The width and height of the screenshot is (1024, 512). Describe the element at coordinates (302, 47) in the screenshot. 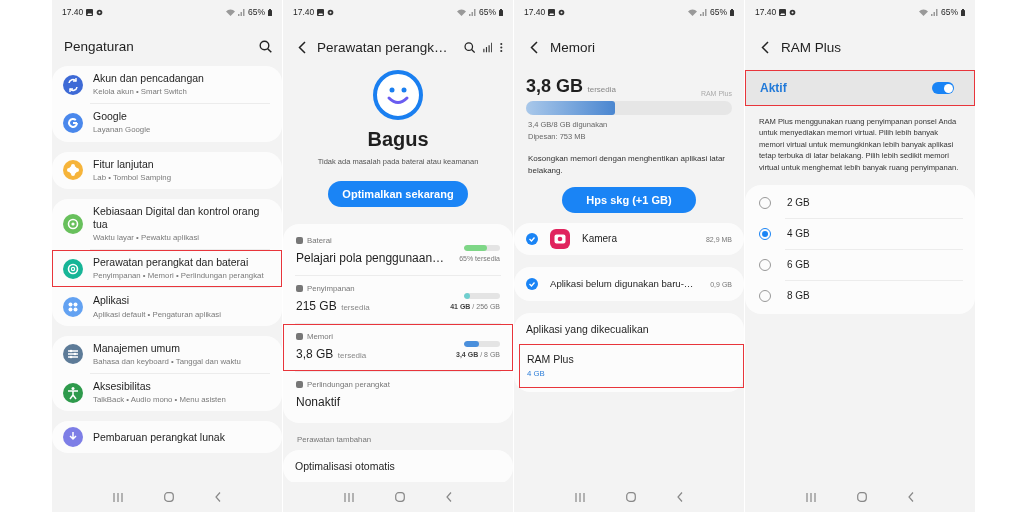

I see `back-button` at that location.